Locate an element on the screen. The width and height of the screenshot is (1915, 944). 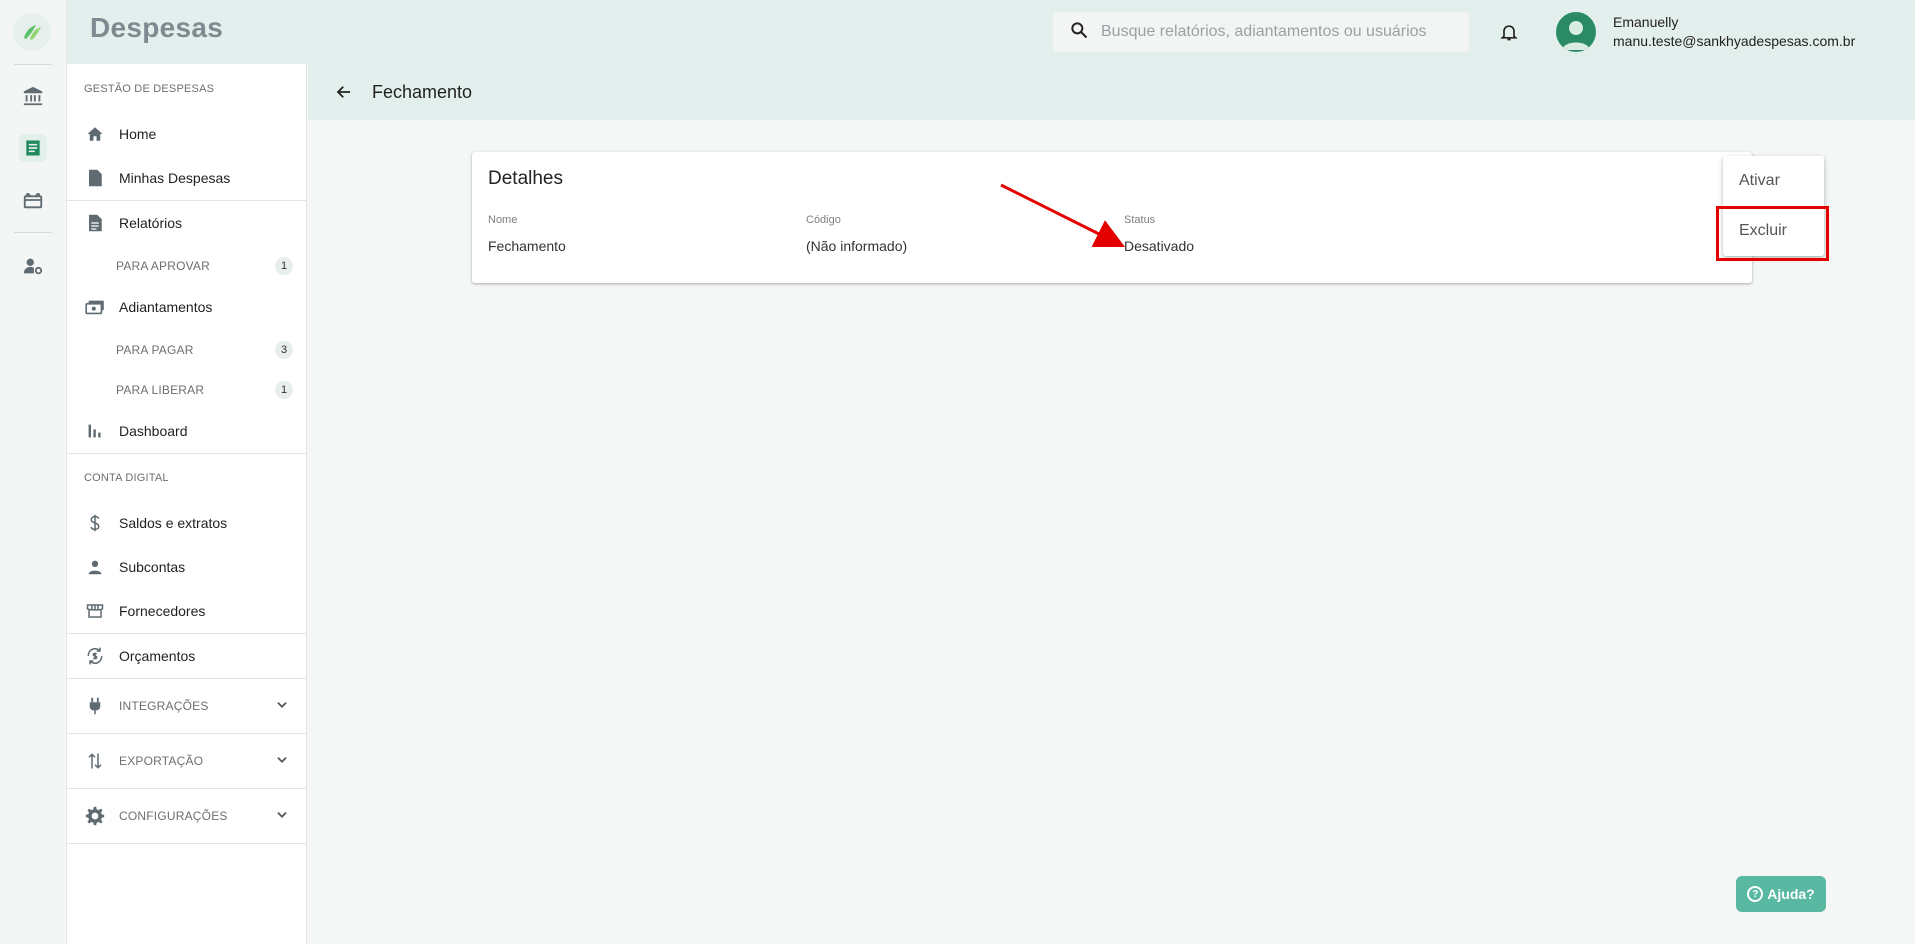
expenses-icon is located at coordinates (33, 148).